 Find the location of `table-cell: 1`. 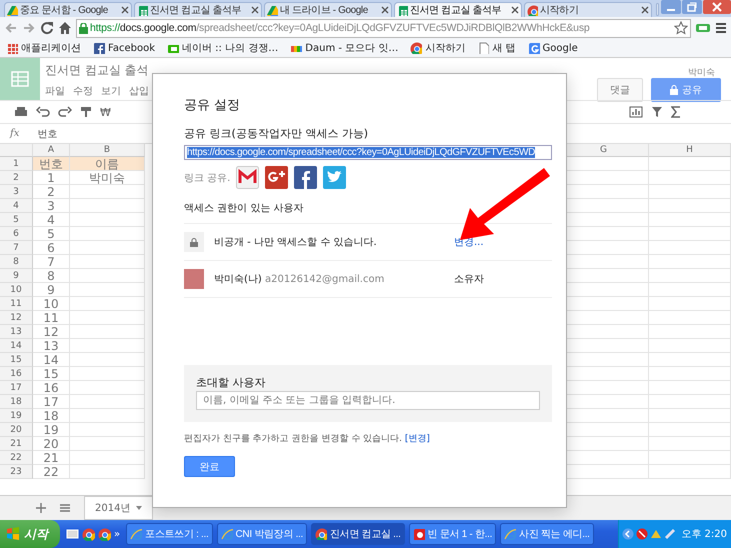

table-cell: 1 is located at coordinates (51, 178).